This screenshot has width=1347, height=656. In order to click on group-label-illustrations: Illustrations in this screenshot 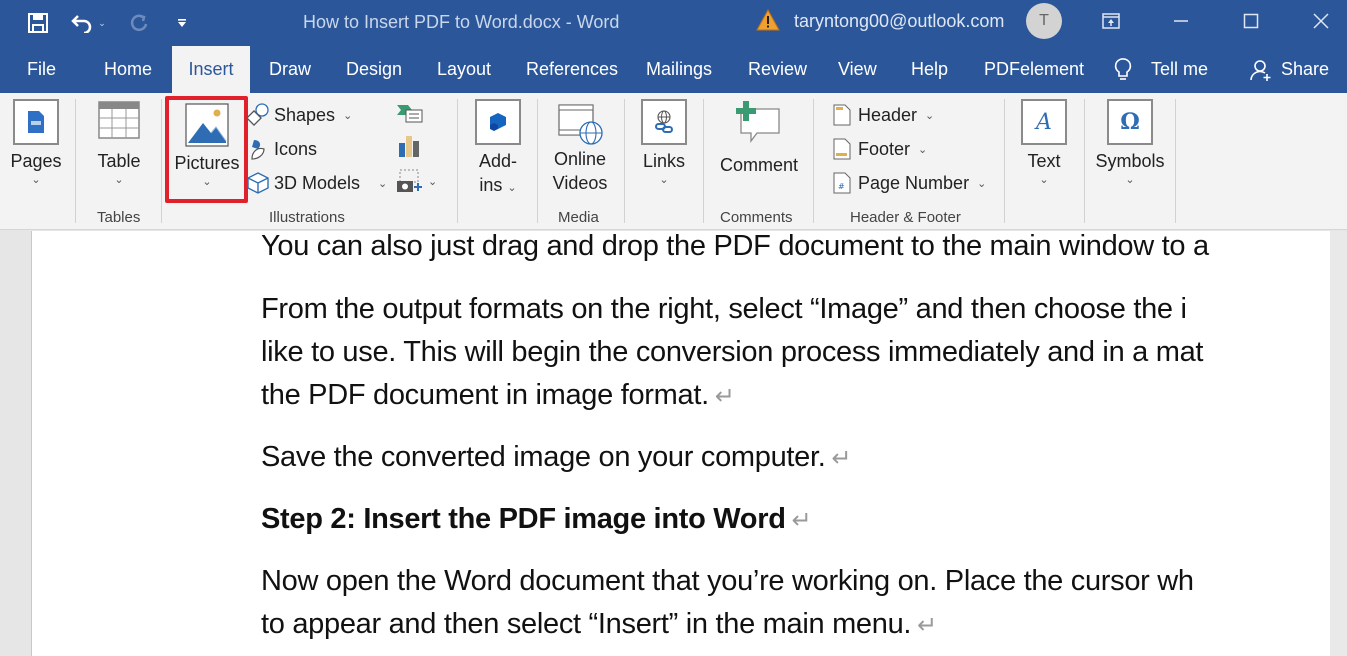, I will do `click(307, 217)`.